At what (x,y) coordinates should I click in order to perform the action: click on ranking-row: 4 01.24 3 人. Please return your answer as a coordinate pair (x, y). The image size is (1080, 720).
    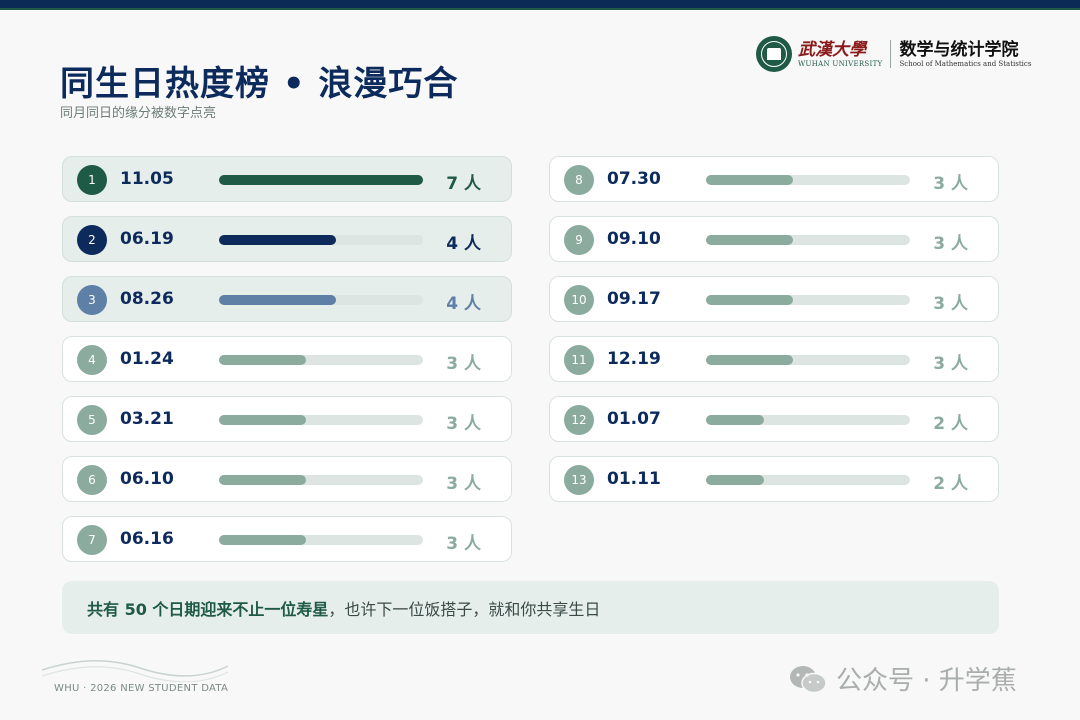
    Looking at the image, I should click on (287, 359).